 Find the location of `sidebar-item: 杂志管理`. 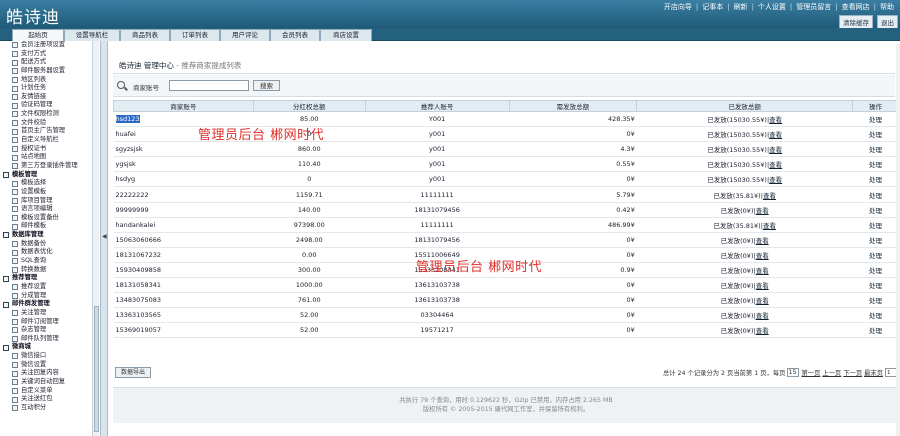

sidebar-item: 杂志管理 is located at coordinates (49, 330).